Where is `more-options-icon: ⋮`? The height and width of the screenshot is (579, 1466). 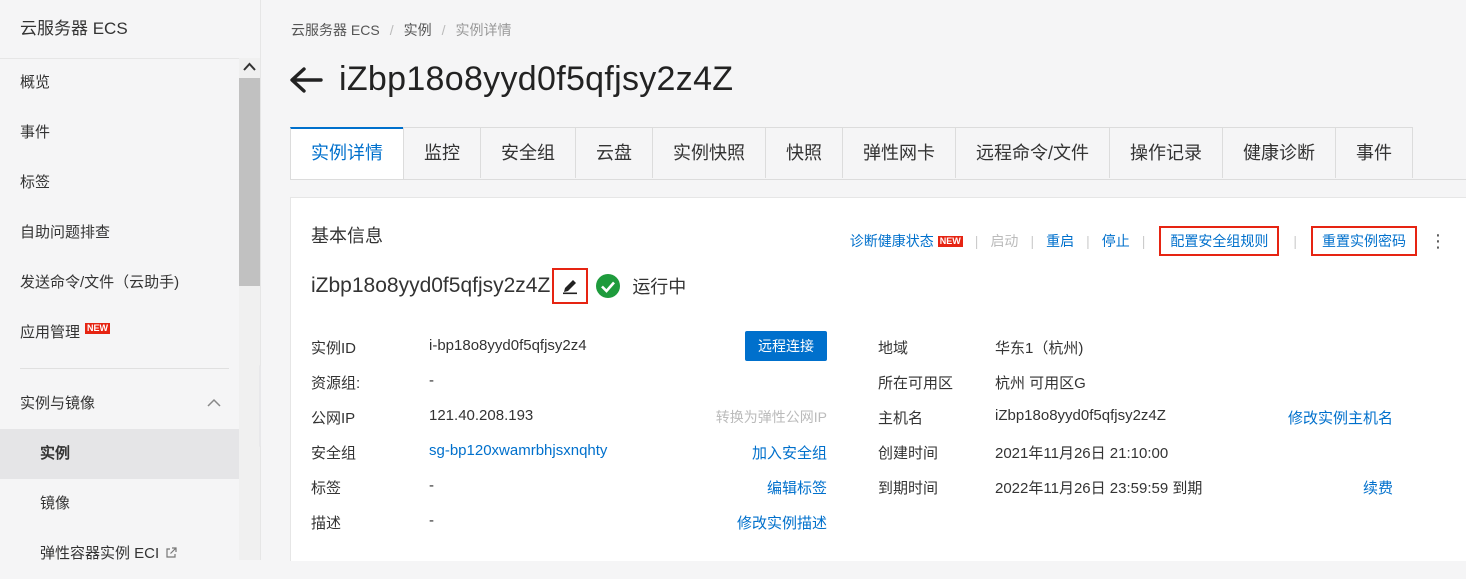
more-options-icon: ⋮ is located at coordinates (1438, 241).